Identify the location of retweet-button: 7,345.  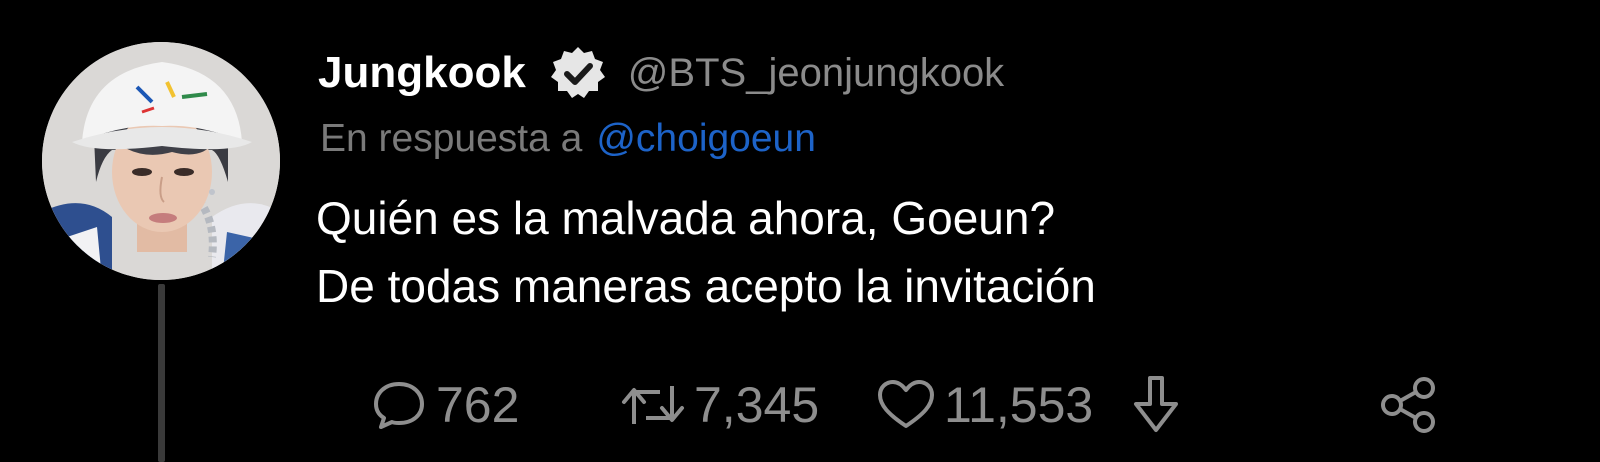
(719, 405).